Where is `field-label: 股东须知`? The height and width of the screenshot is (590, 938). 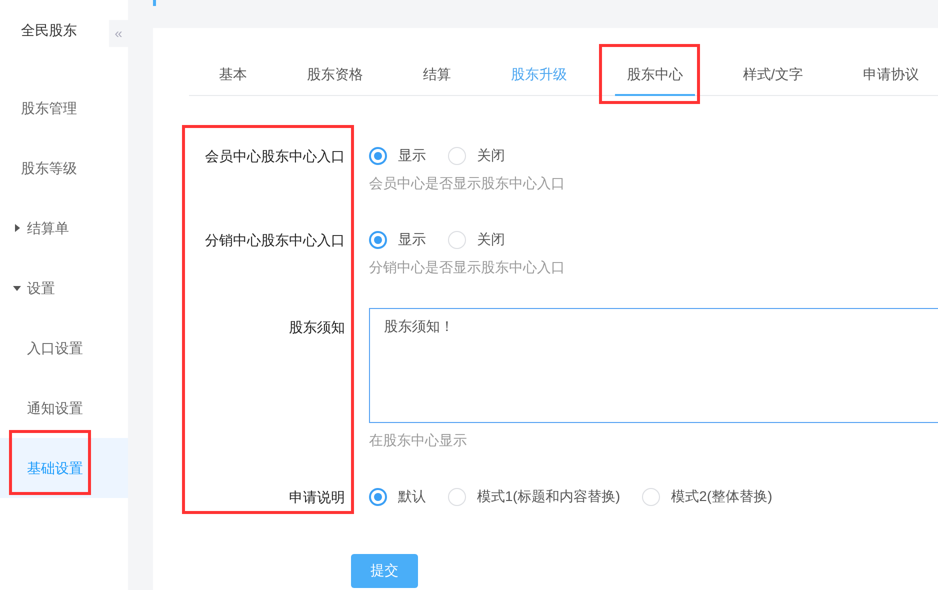
field-label: 股东须知 is located at coordinates (316, 327).